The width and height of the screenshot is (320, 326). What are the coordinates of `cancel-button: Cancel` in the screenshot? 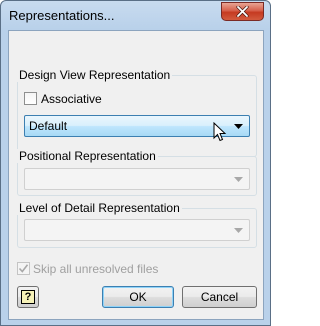 It's located at (219, 297).